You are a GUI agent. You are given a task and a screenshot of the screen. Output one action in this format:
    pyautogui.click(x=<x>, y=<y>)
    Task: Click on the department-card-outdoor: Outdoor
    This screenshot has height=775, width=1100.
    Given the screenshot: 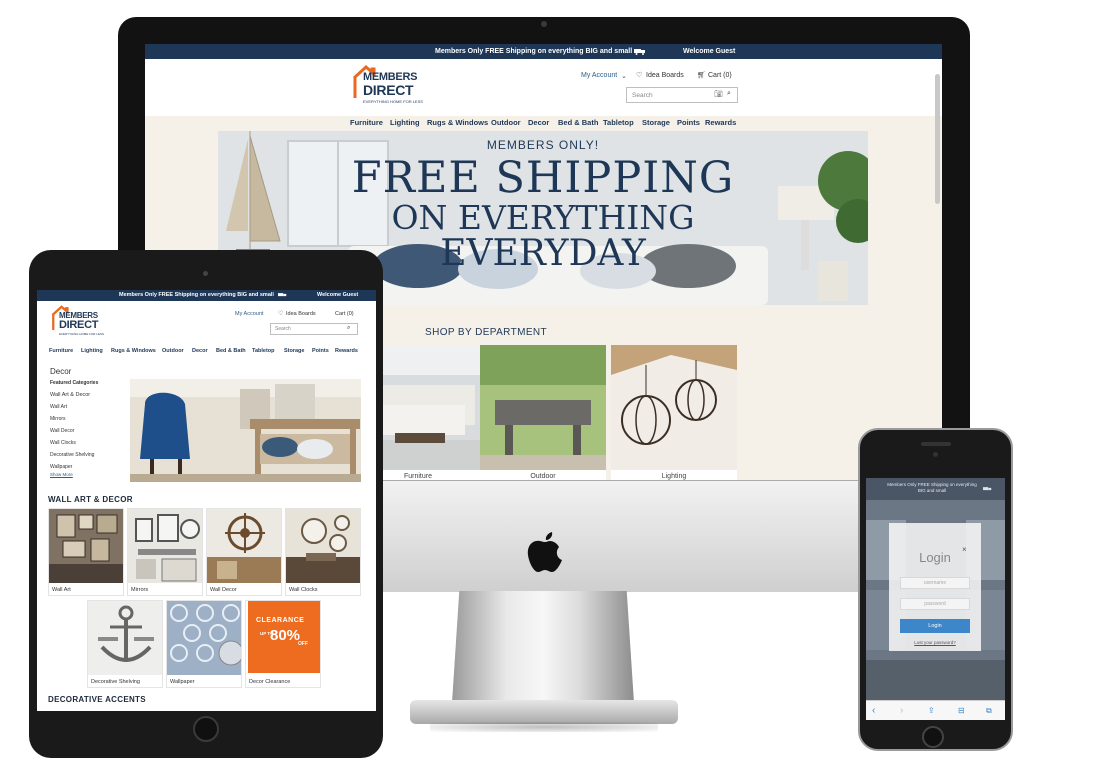 What is the action you would take?
    pyautogui.click(x=543, y=412)
    